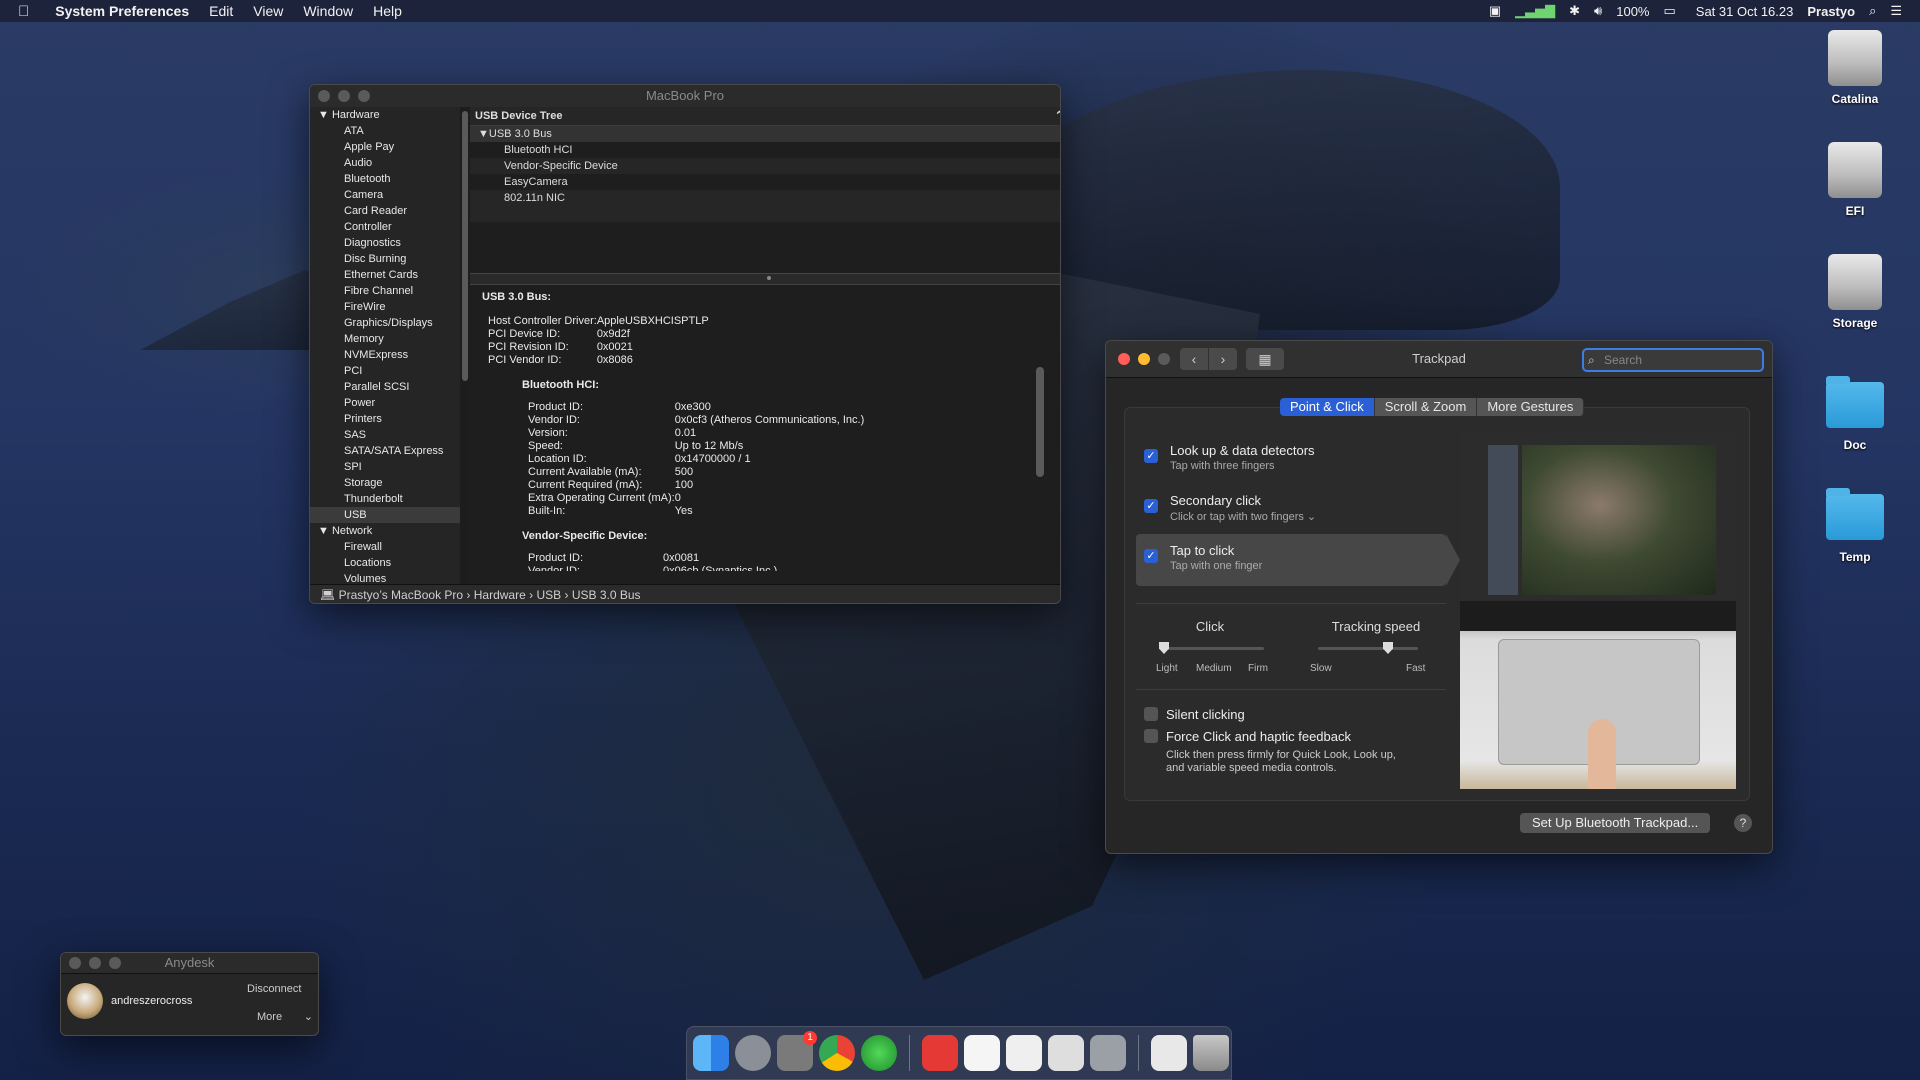  What do you see at coordinates (385, 515) in the screenshot?
I see `sidebar-item: USB` at bounding box center [385, 515].